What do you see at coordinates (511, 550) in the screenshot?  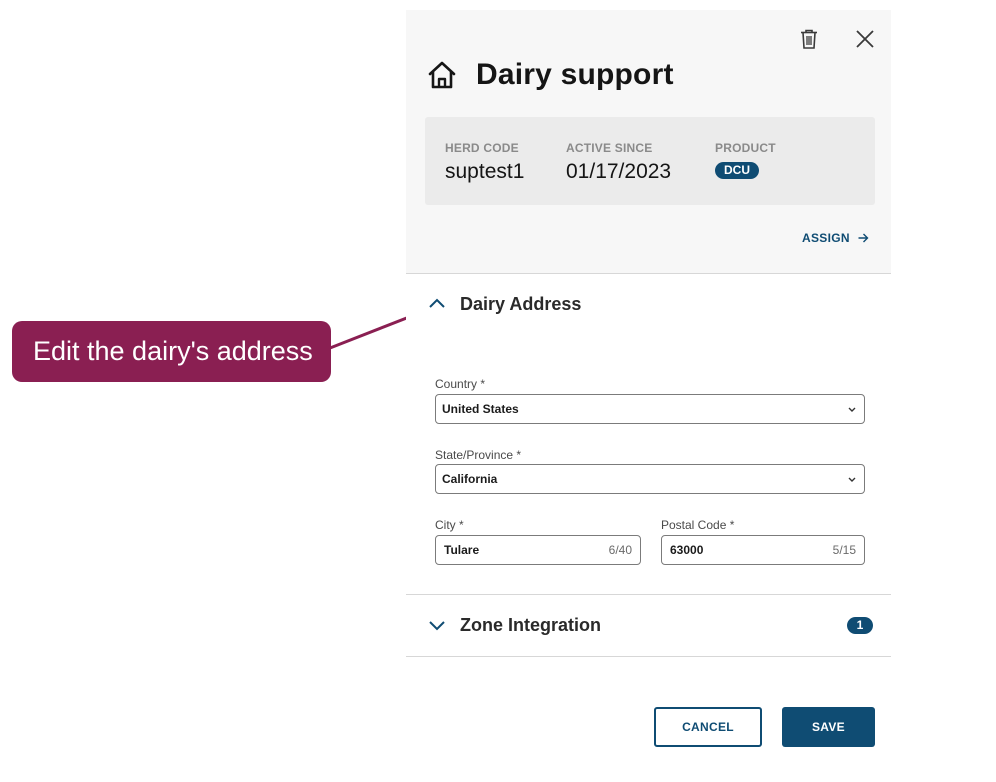 I see `city-input` at bounding box center [511, 550].